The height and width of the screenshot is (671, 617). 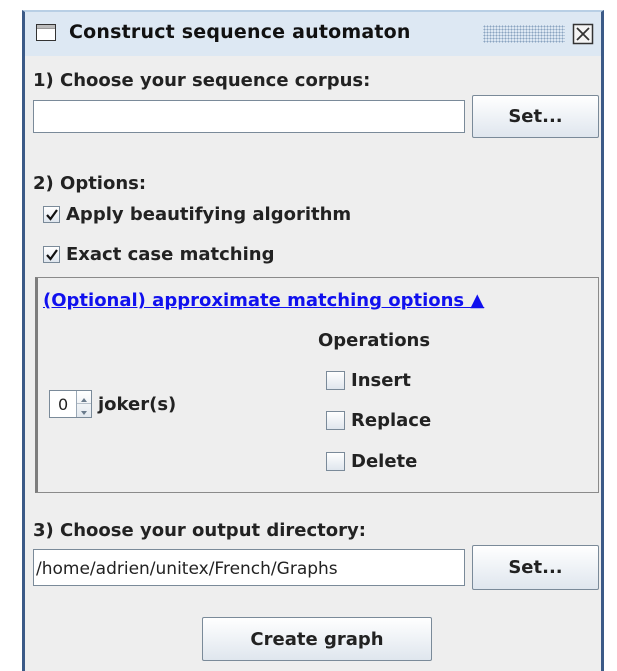 What do you see at coordinates (583, 34) in the screenshot?
I see `close-icon` at bounding box center [583, 34].